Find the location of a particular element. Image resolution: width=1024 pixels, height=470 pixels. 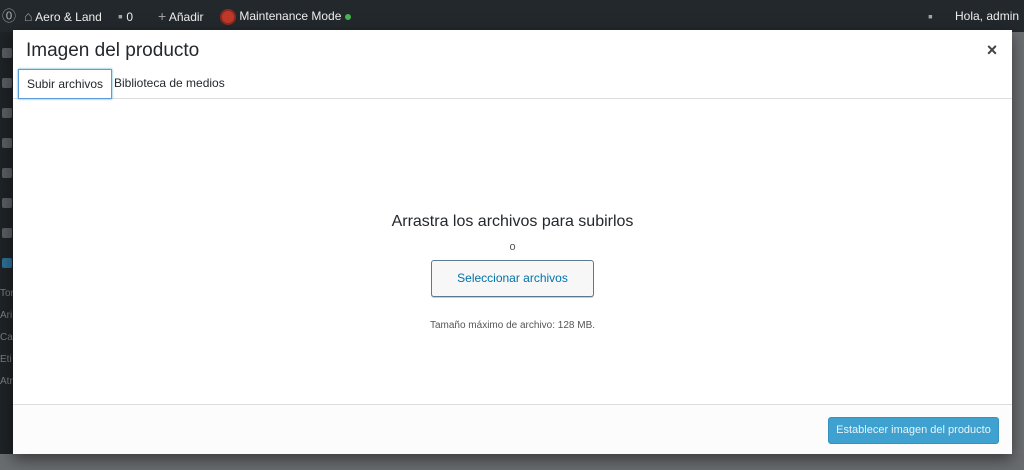

sidebar-text: Atr is located at coordinates (6, 381).